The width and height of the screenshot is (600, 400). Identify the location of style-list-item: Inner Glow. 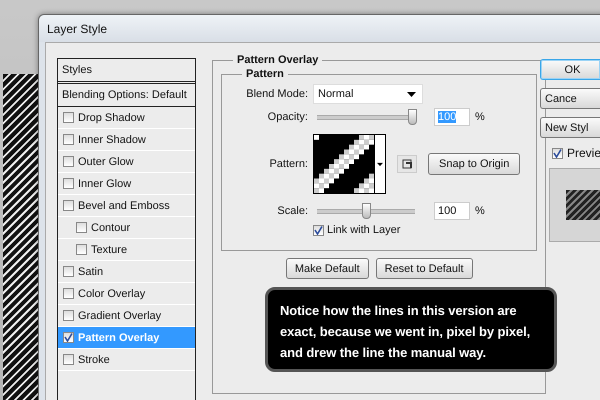
(126, 184).